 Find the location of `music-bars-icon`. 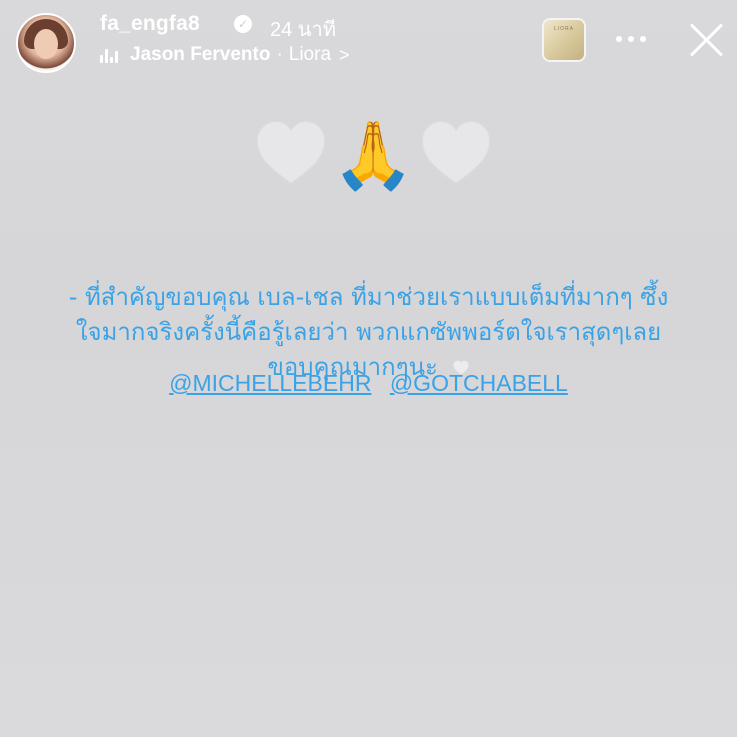

music-bars-icon is located at coordinates (109, 55).